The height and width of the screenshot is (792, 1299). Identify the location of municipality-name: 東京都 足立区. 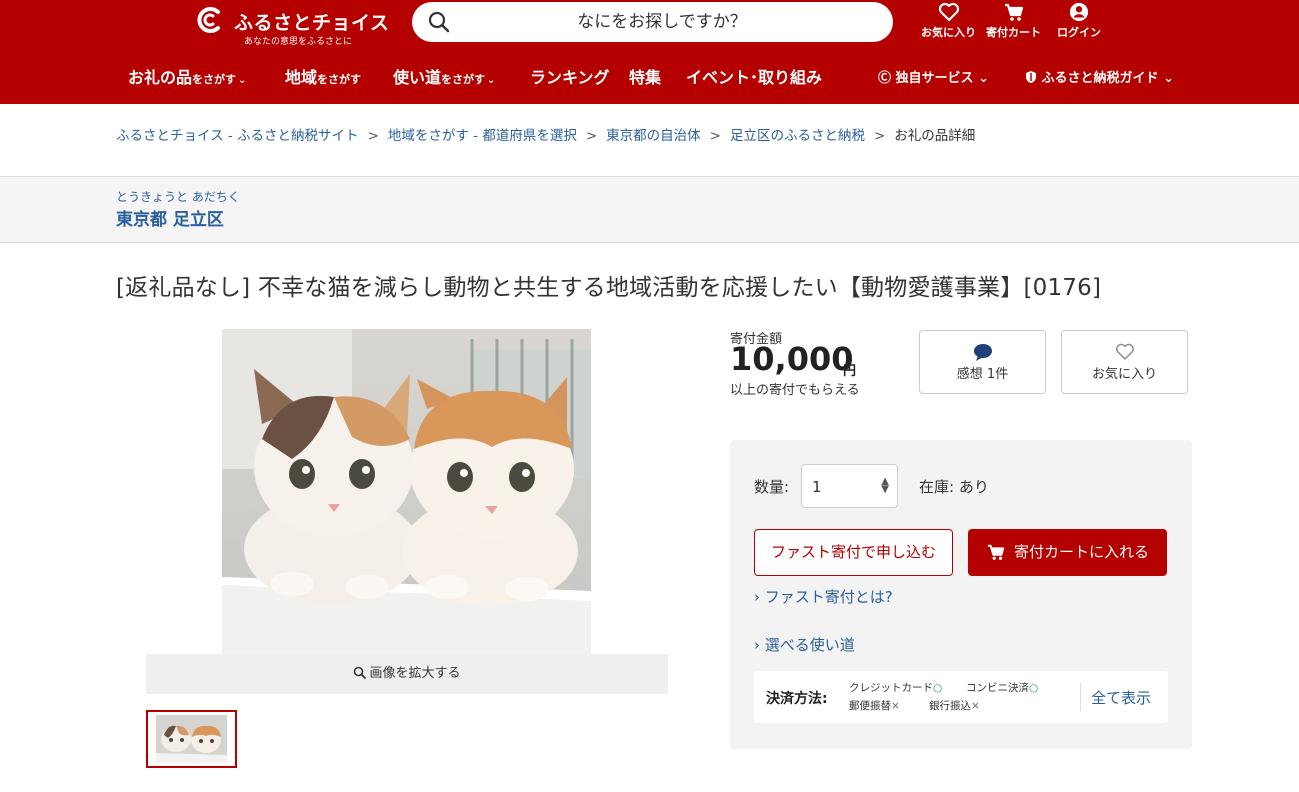
(170, 217).